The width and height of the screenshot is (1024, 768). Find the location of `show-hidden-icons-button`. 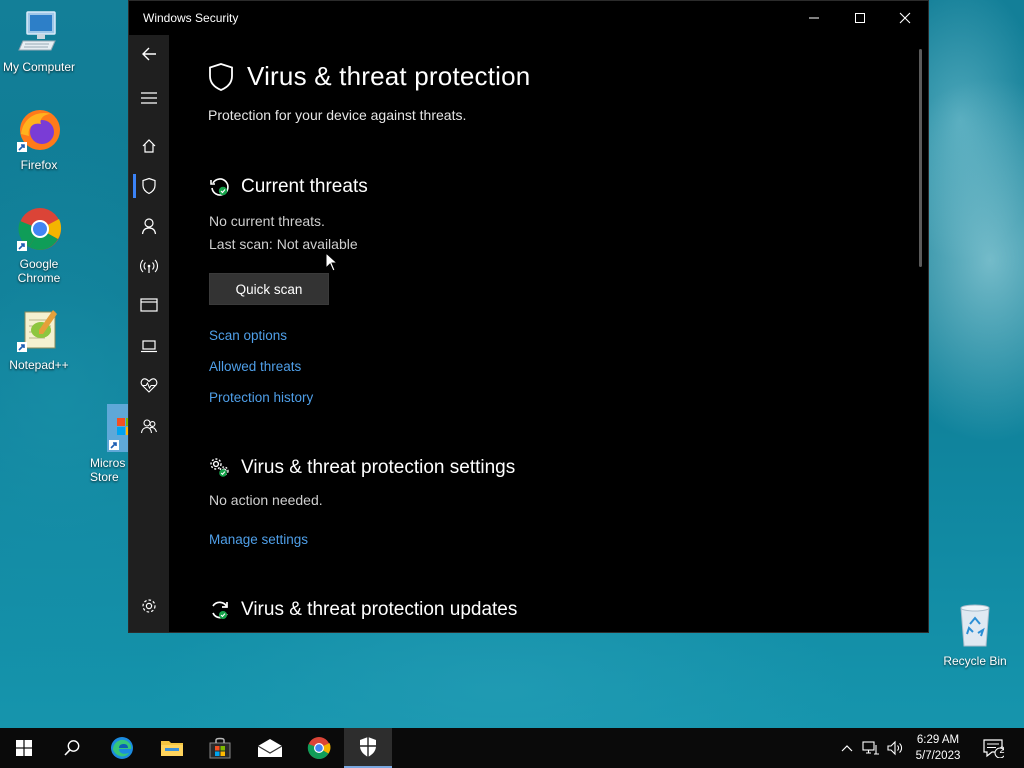

show-hidden-icons-button is located at coordinates (847, 748).